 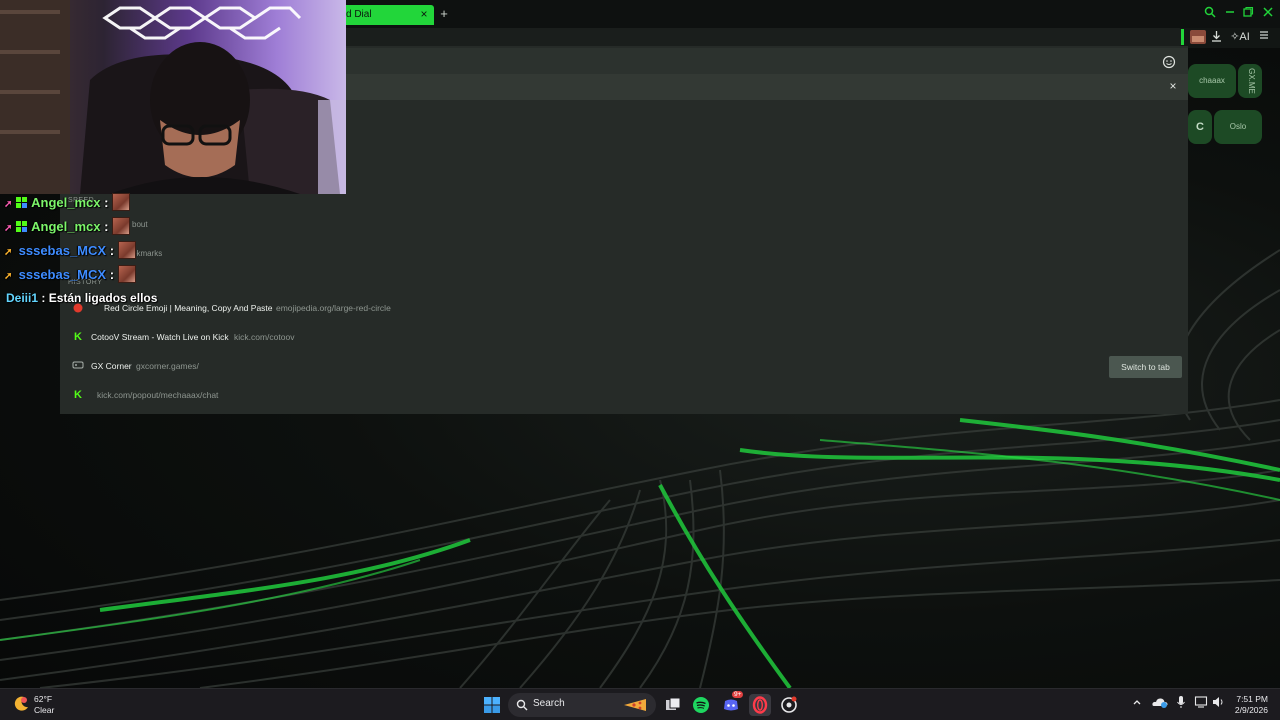 I want to click on opera-gx-icon, so click(x=760, y=705).